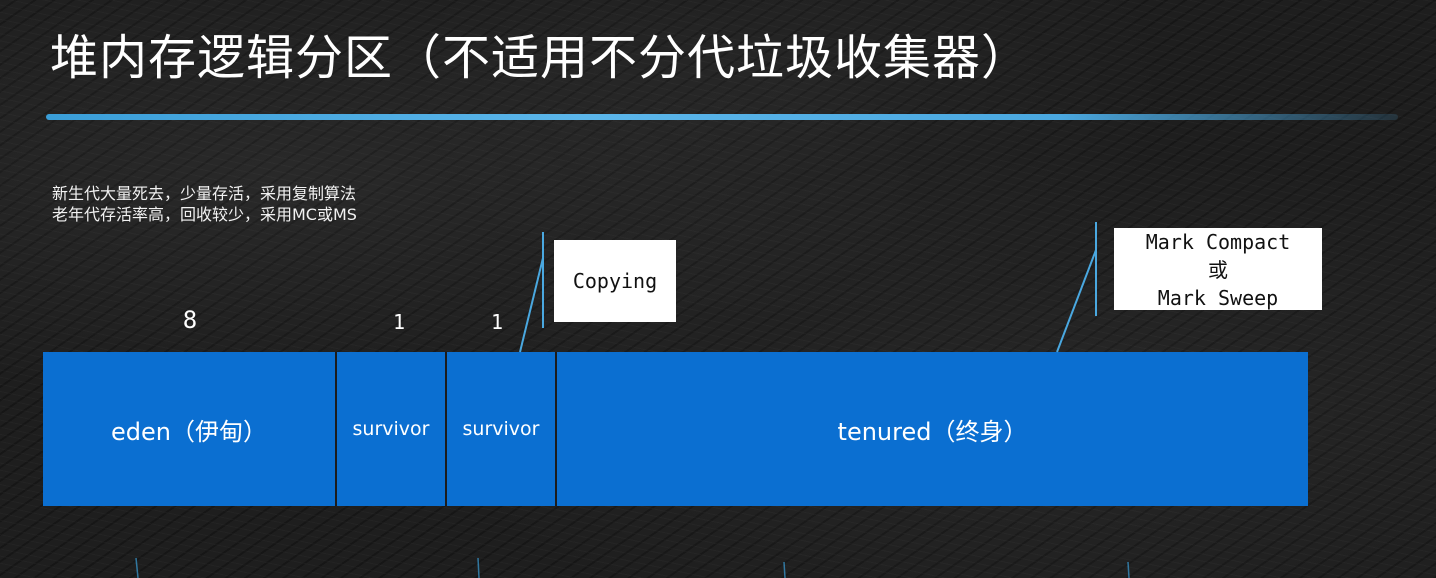  What do you see at coordinates (1218, 242) in the screenshot?
I see `callout-mark-compact-label: Mark Compact` at bounding box center [1218, 242].